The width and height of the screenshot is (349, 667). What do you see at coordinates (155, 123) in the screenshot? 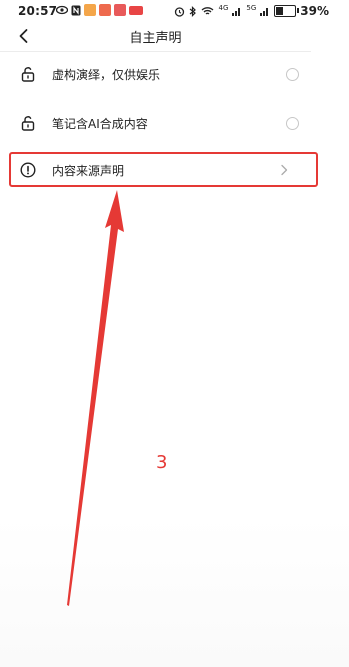
I see `option-ai-content: 笔记含AI合成内容` at bounding box center [155, 123].